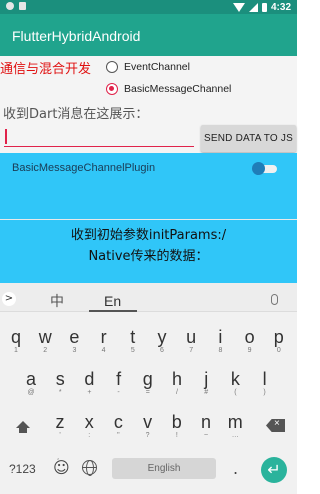  I want to click on key-r: r4, so click(104, 341).